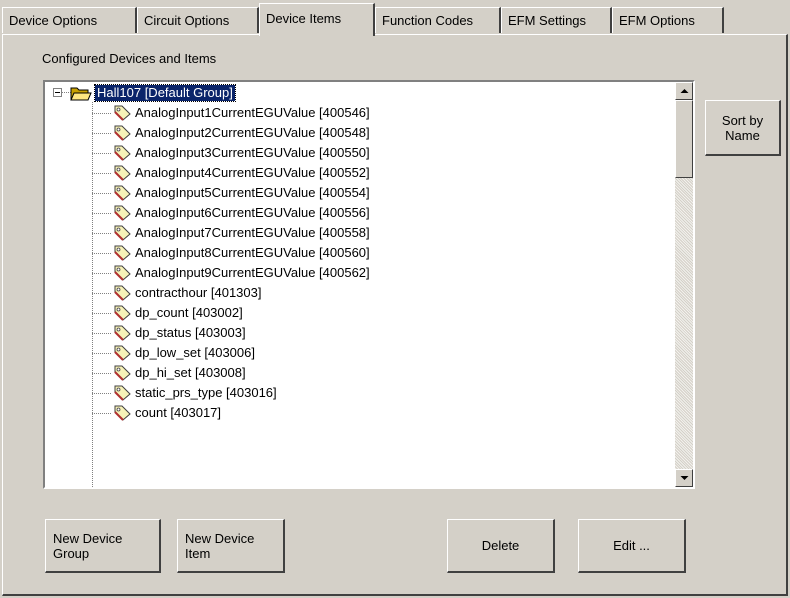 This screenshot has height=598, width=790. I want to click on new-device-item-button: New Device Item, so click(231, 546).